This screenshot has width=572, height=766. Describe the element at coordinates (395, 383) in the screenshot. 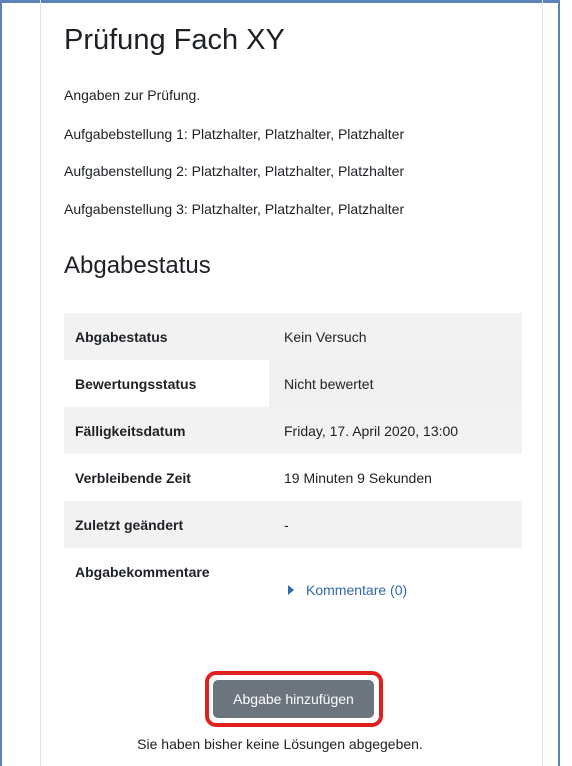

I see `status-row-value: Nicht bewertet` at that location.